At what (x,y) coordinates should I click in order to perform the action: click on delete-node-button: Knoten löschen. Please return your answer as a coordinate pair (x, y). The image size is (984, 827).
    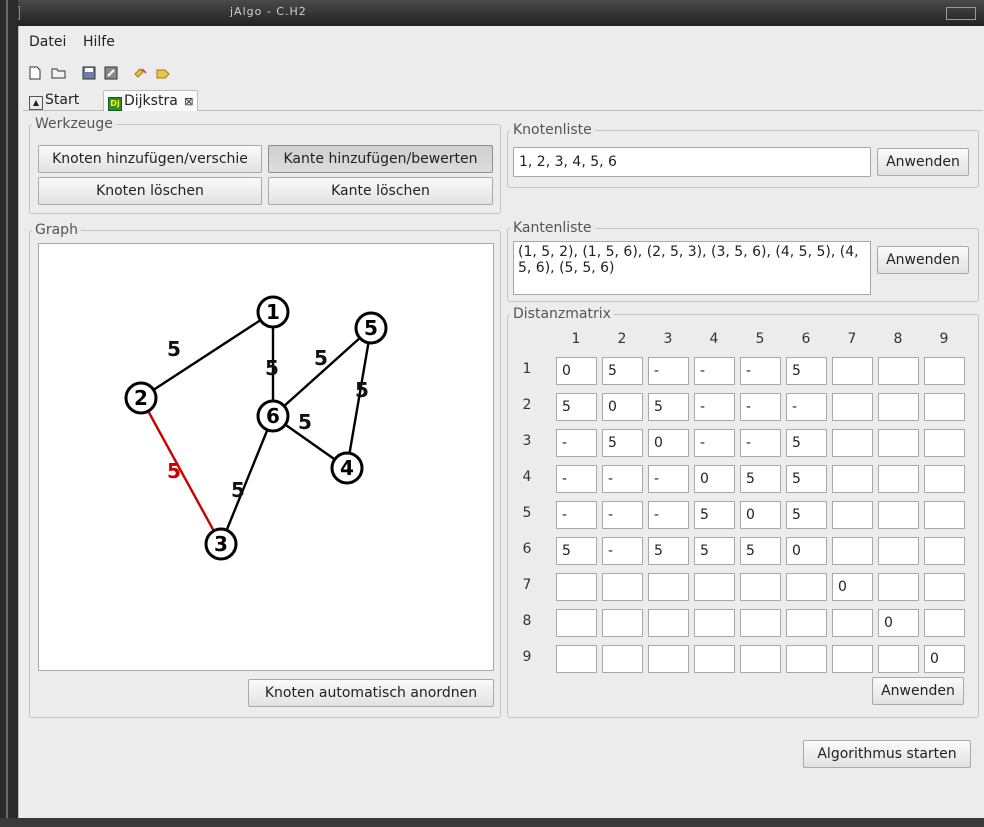
    Looking at the image, I should click on (150, 191).